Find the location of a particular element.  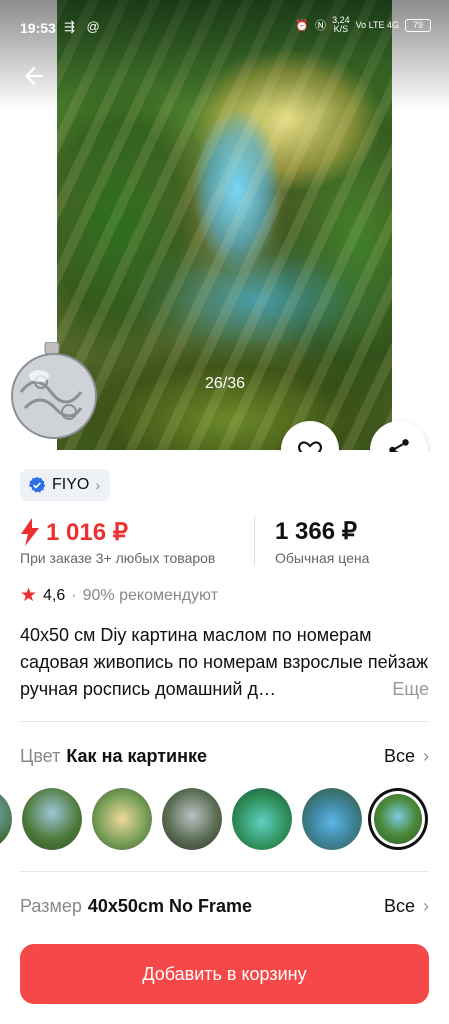

more-link: Еще is located at coordinates (407, 689).